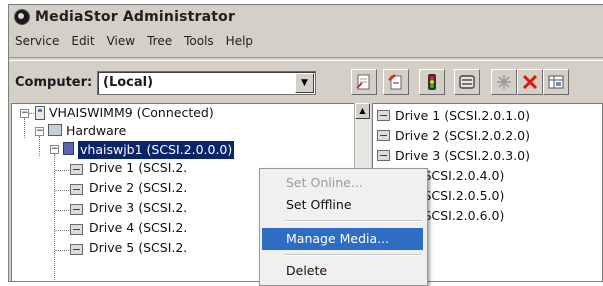  I want to click on traffic-light-icon, so click(432, 82).